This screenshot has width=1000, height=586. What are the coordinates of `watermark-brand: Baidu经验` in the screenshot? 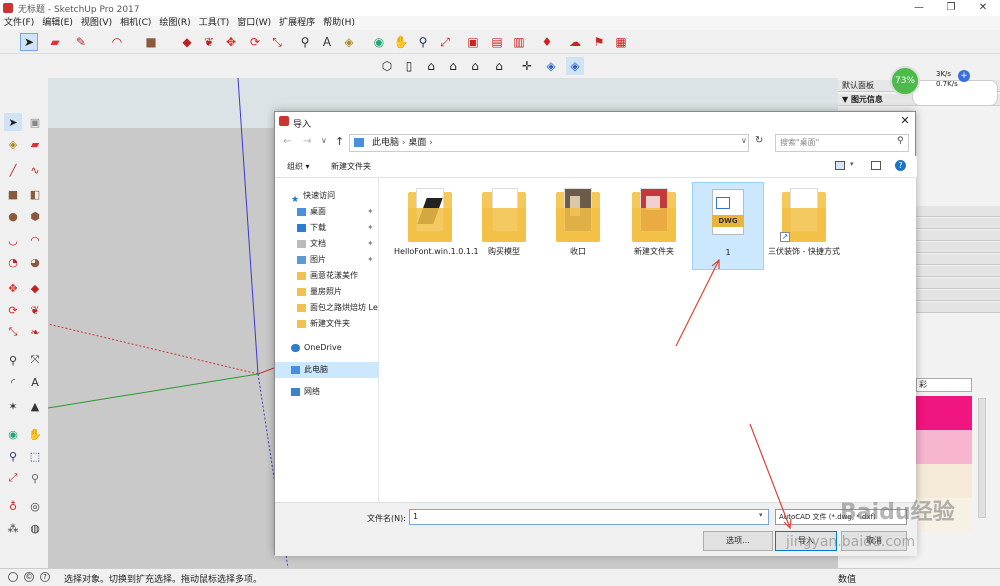 It's located at (897, 512).